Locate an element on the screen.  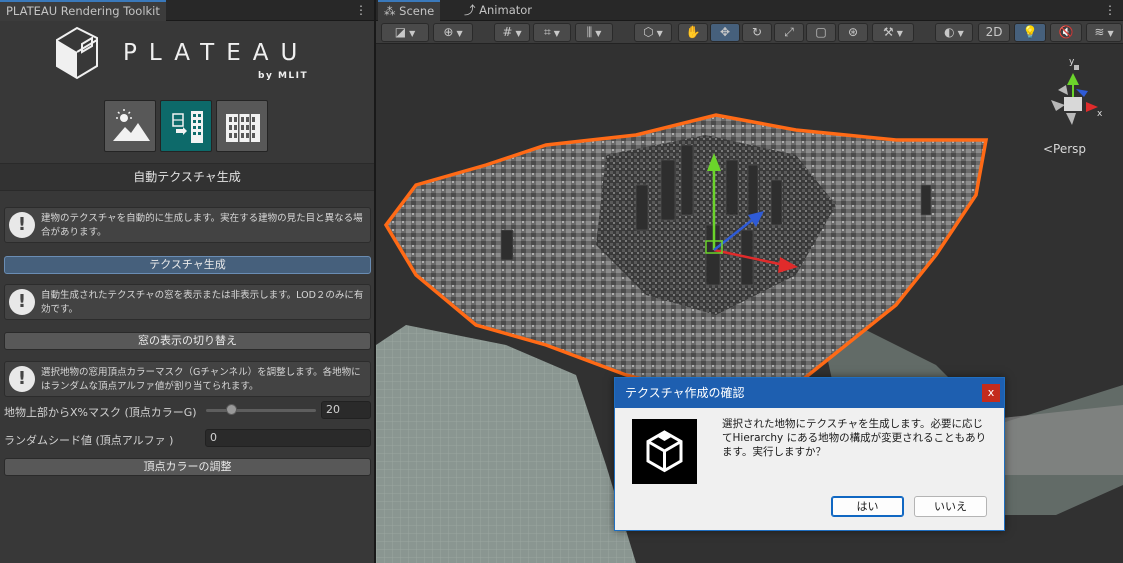
move-tool-button: ✥ is located at coordinates (725, 32).